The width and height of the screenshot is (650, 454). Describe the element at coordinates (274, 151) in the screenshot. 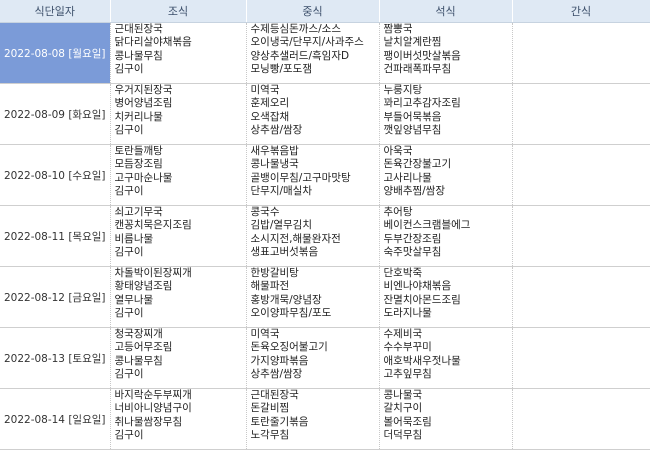

I see `menu-item: 새우볶음밥` at that location.